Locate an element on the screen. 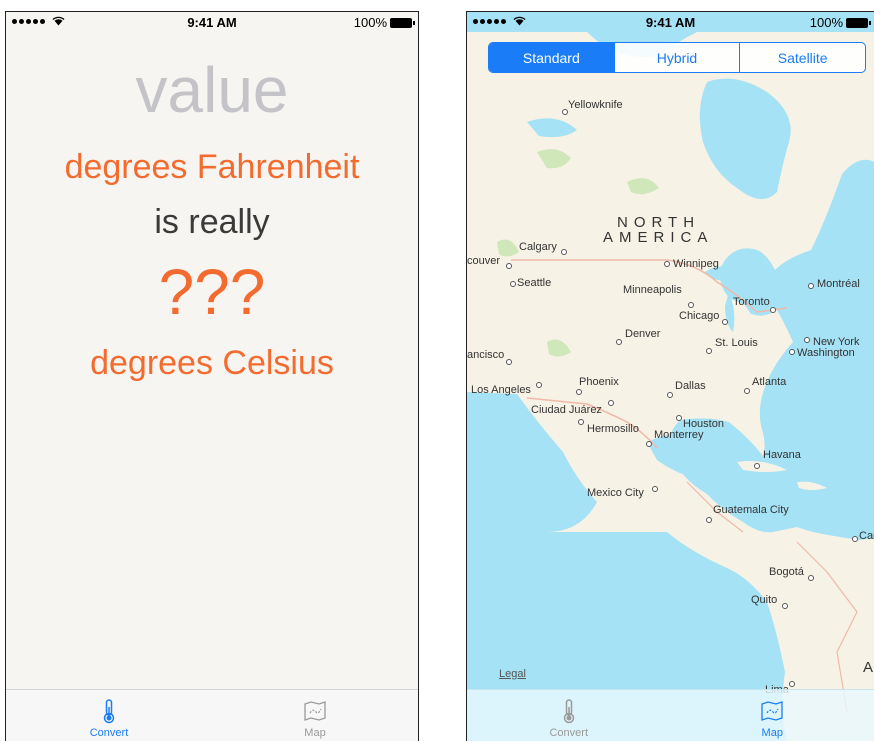  celsius-result: ??? is located at coordinates (212, 292).